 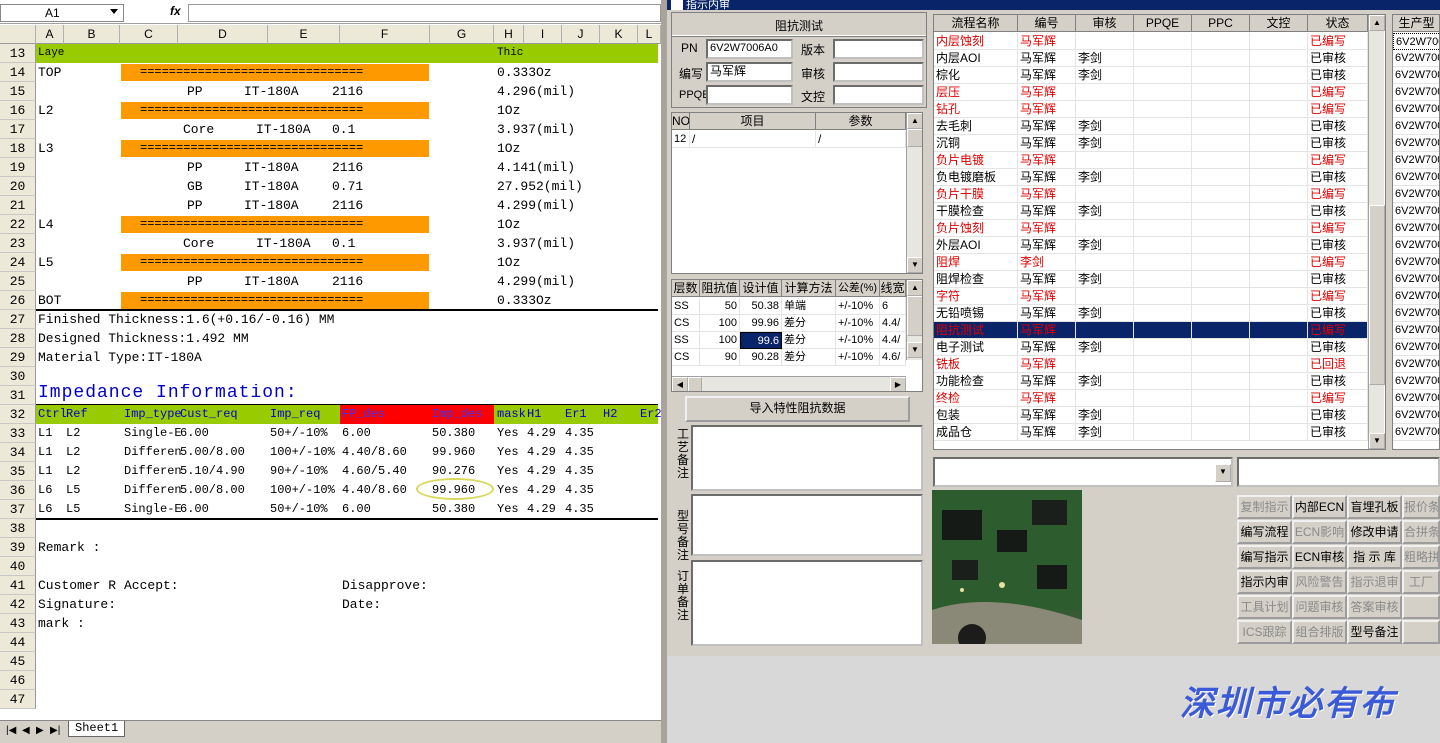 What do you see at coordinates (1338, 23) in the screenshot?
I see `flow-col-header: 状态` at bounding box center [1338, 23].